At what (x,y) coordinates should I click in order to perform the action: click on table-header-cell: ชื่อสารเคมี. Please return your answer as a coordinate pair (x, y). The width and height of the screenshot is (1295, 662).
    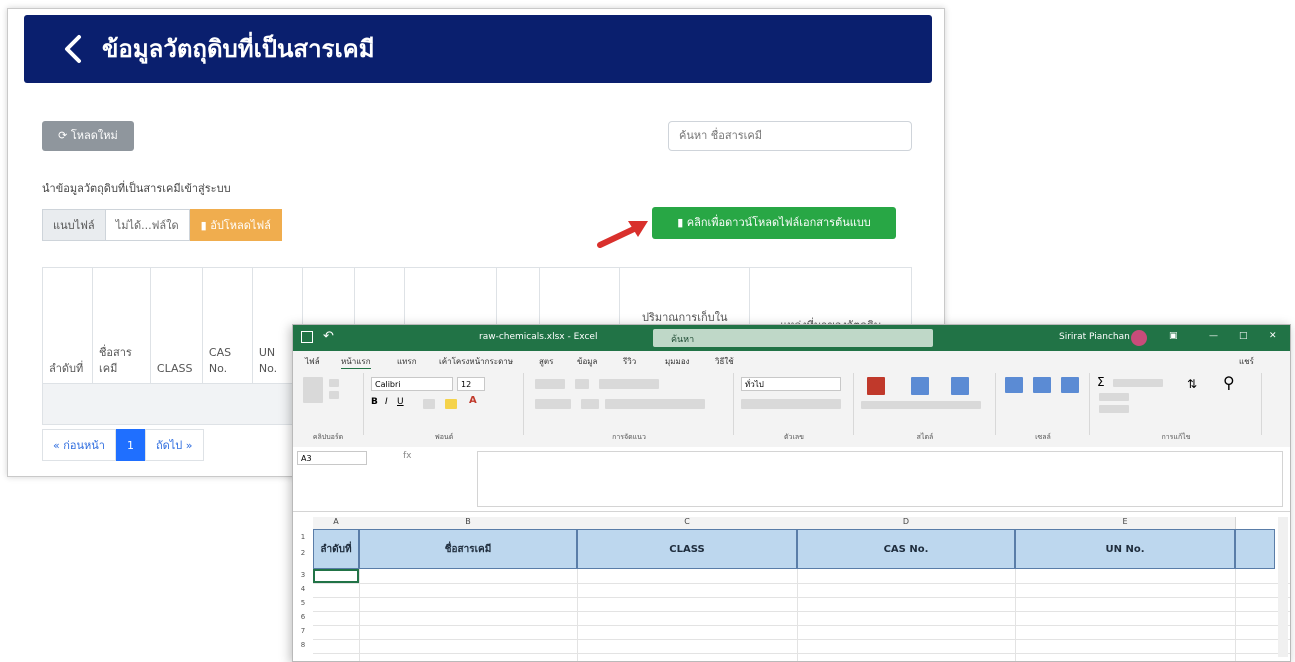
    Looking at the image, I should click on (121, 325).